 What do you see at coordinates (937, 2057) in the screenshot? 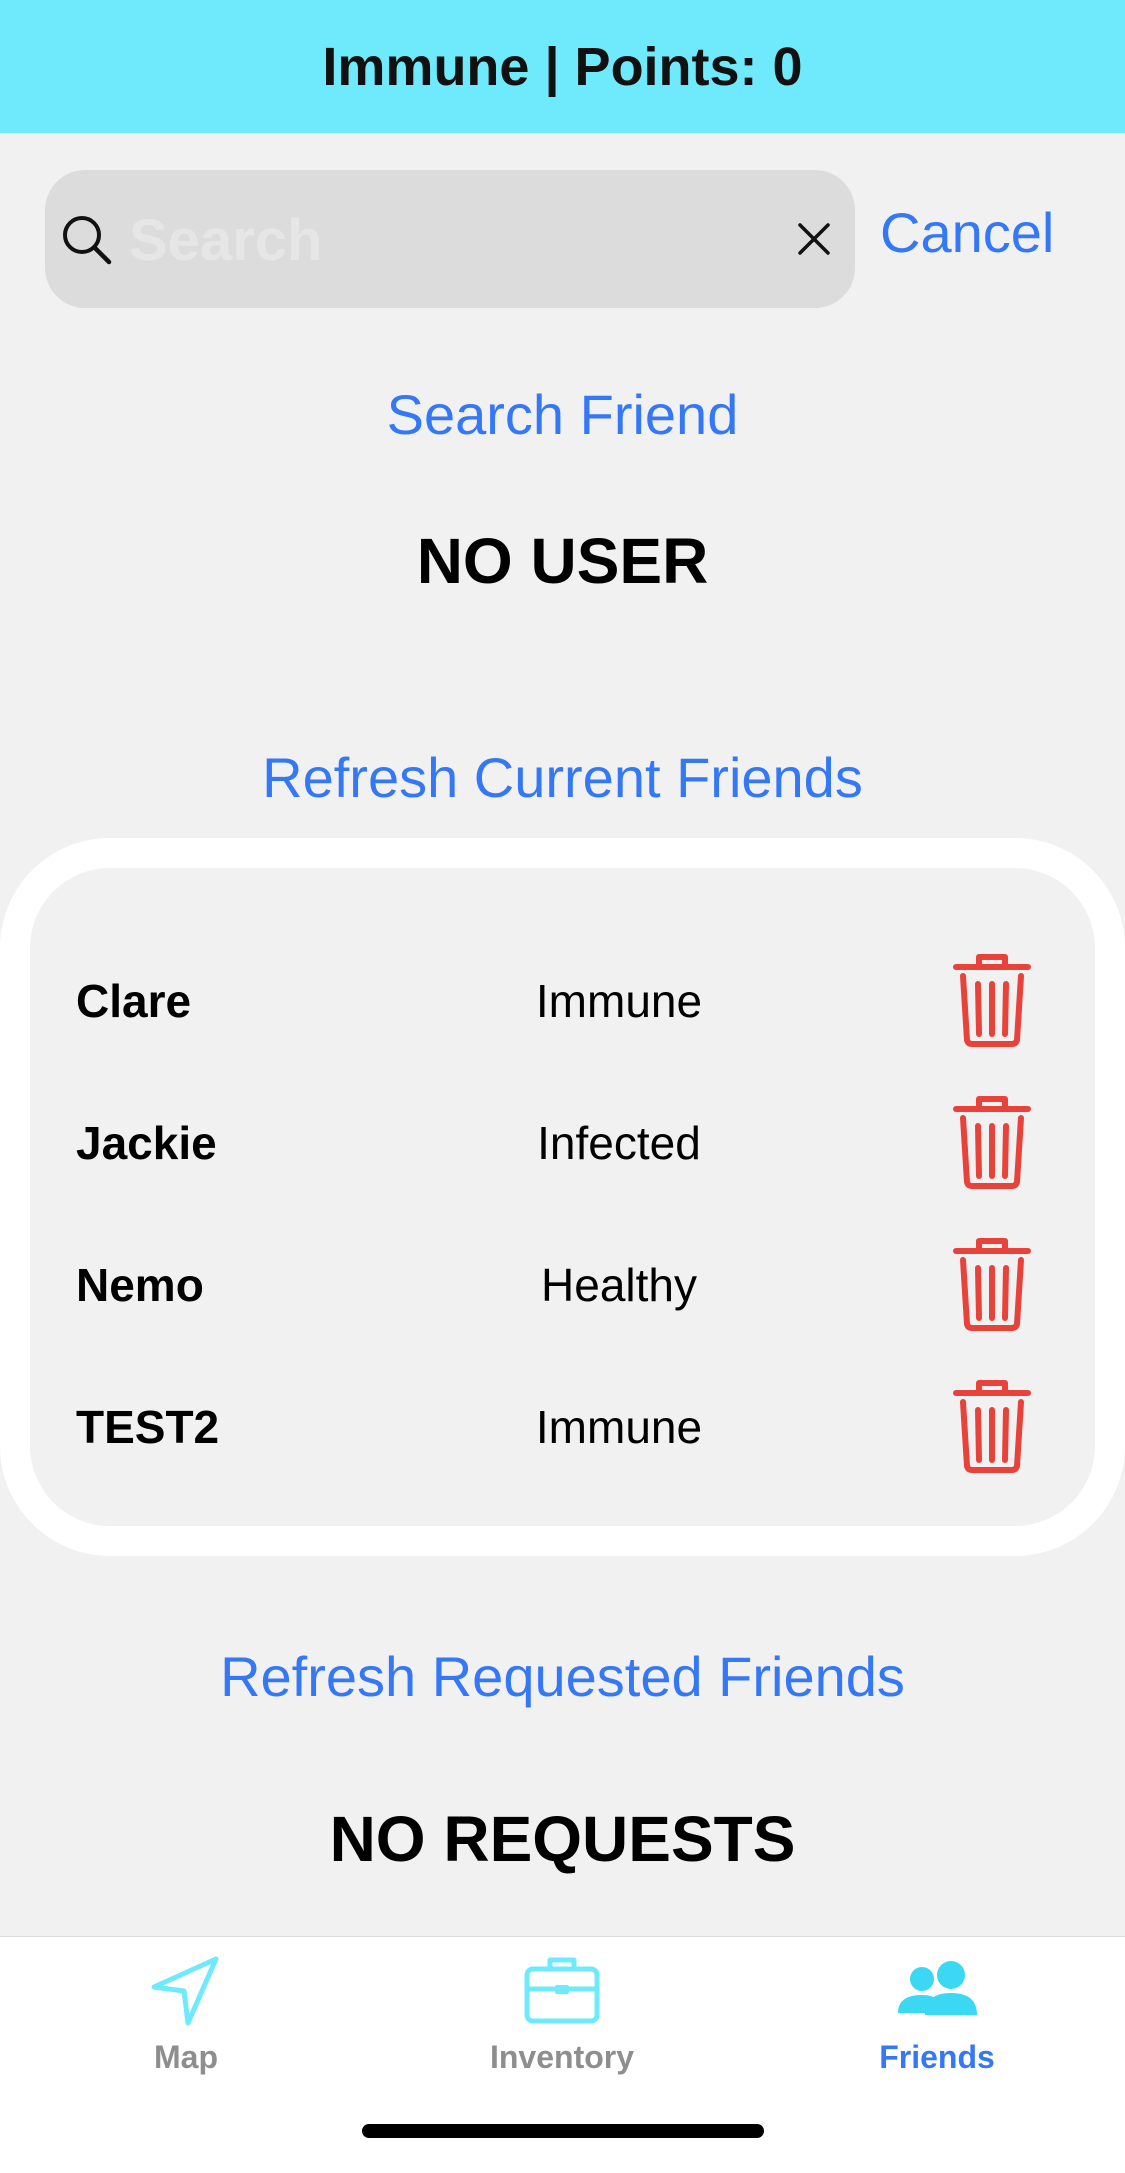
I see `tab-label: Friends` at bounding box center [937, 2057].